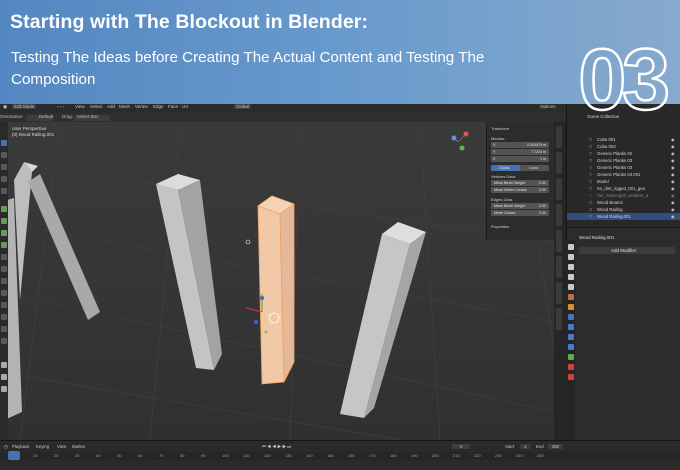  Describe the element at coordinates (559, 189) in the screenshot. I see `tab-view` at that location.